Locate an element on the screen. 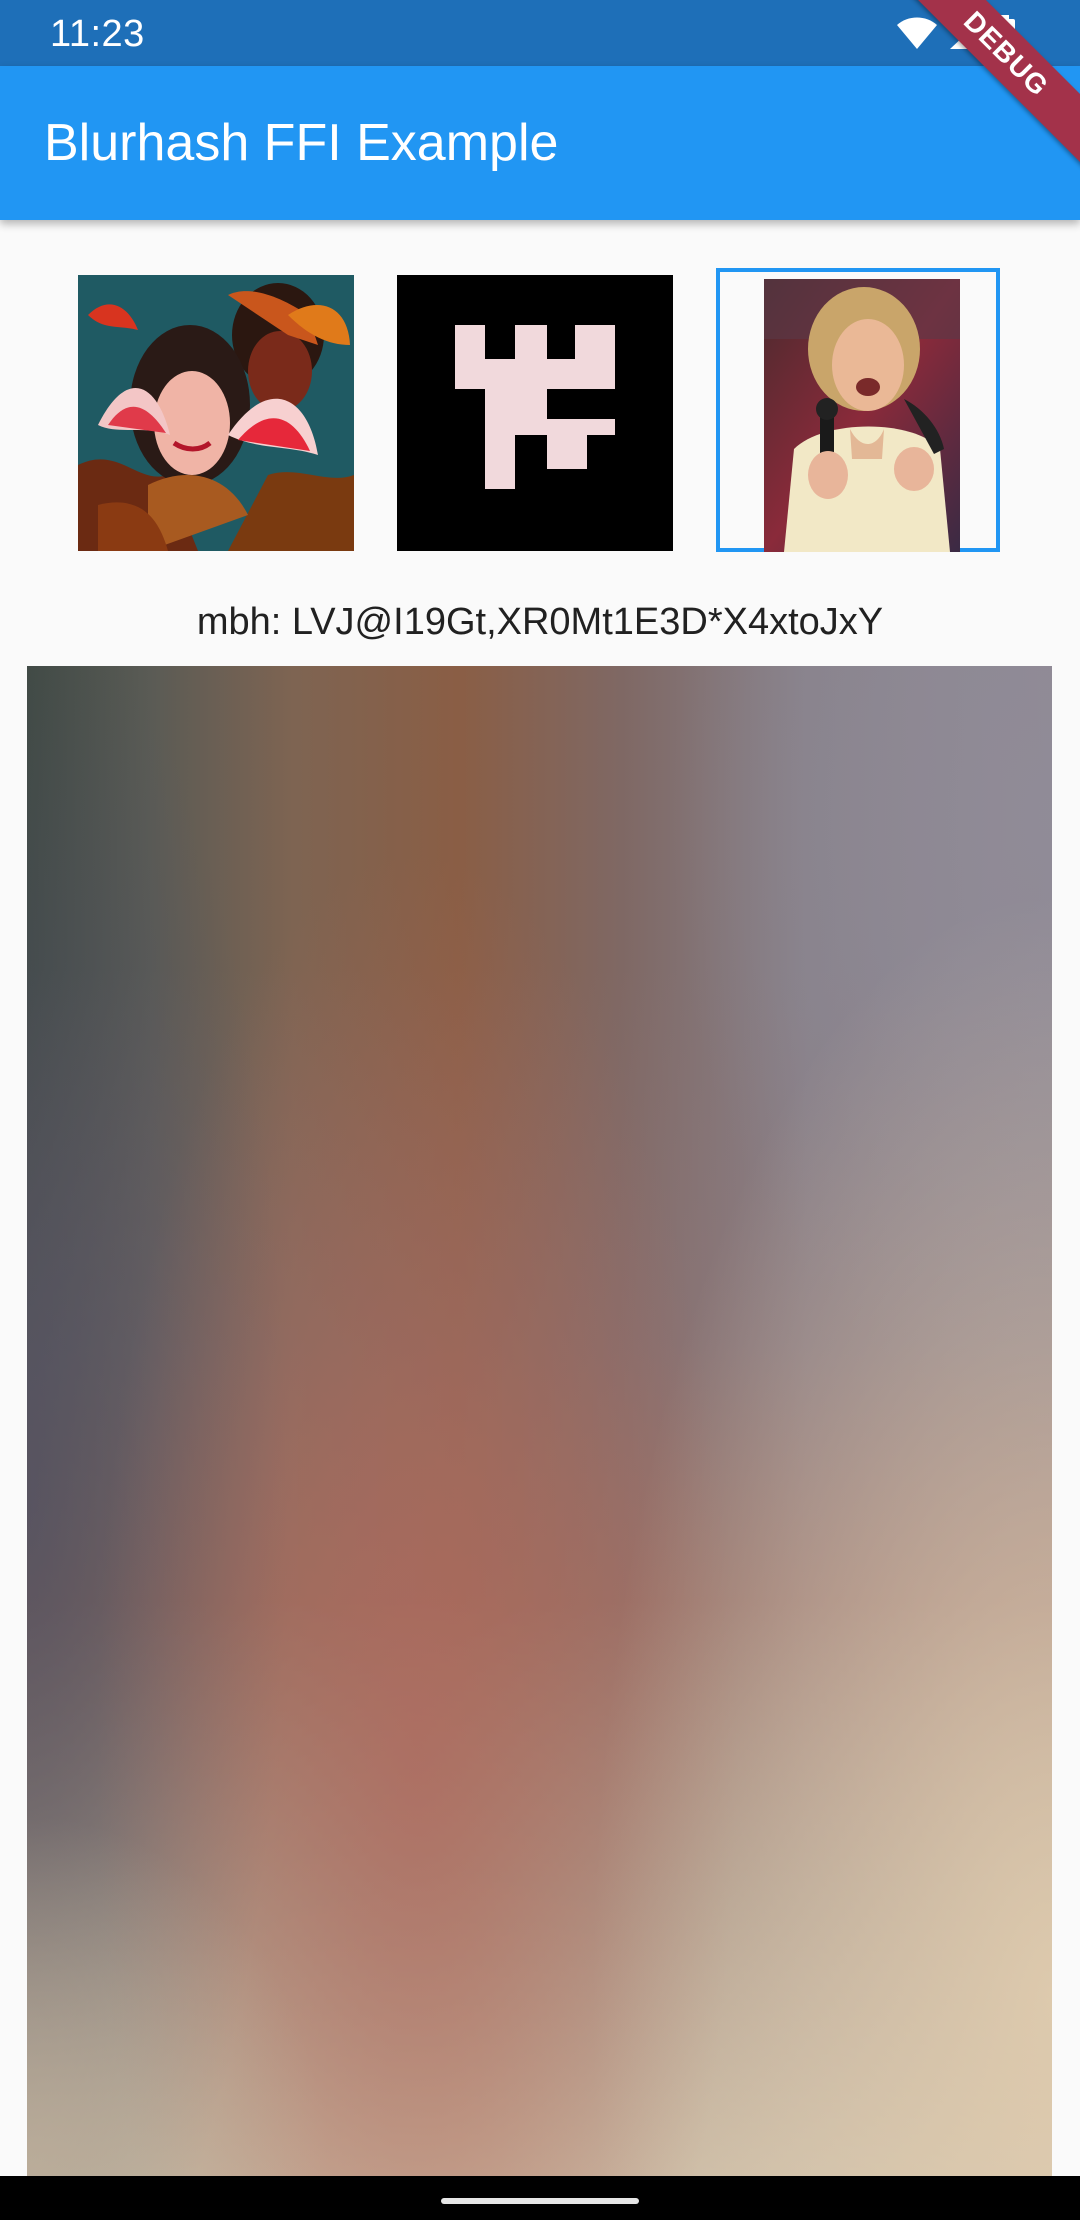  navigation-bar is located at coordinates (540, 2198).